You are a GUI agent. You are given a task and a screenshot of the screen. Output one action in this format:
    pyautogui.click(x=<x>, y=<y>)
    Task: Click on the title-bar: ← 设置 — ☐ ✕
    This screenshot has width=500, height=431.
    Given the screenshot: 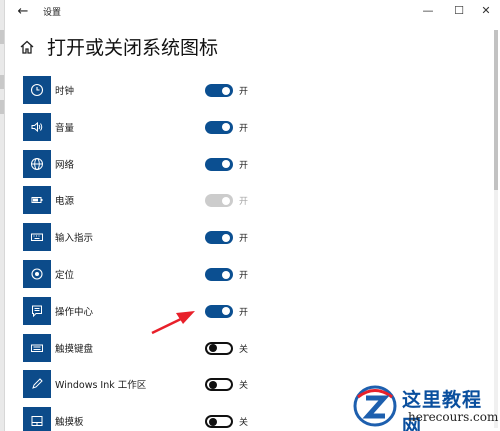 What is the action you would take?
    pyautogui.click(x=252, y=12)
    